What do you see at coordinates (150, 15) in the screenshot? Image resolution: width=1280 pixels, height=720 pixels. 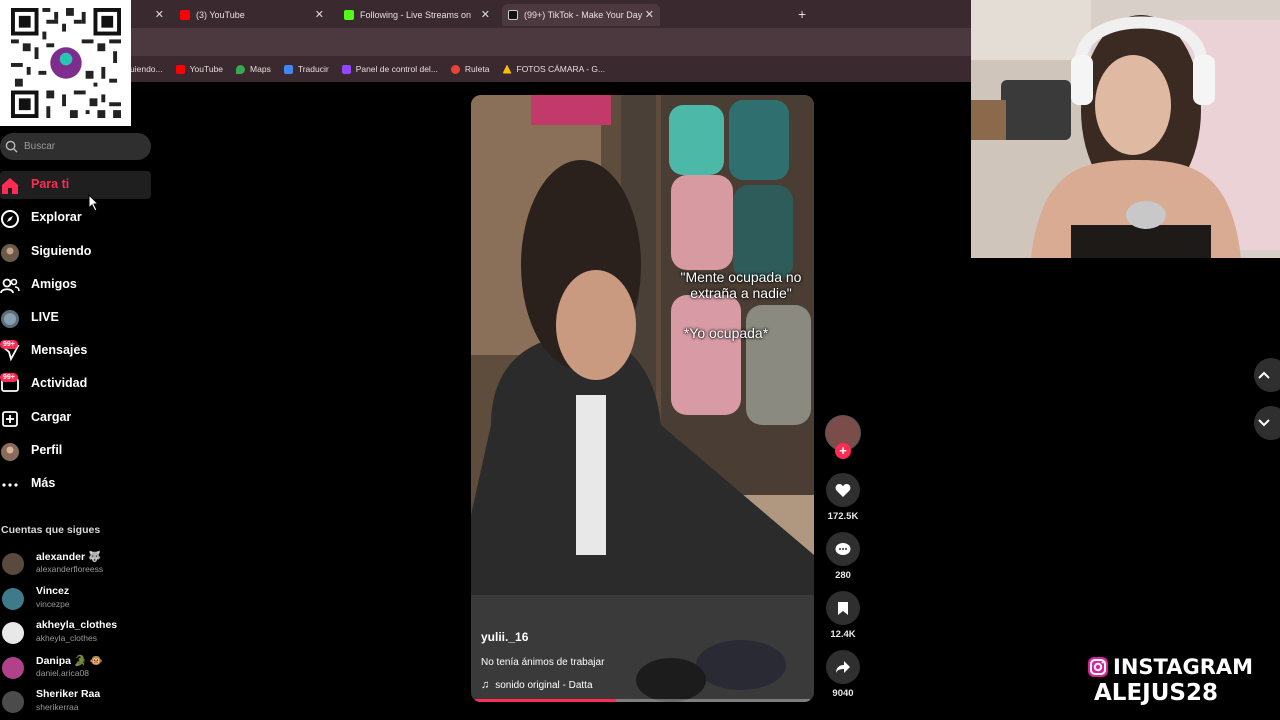 I see `browser-tab: ✕` at bounding box center [150, 15].